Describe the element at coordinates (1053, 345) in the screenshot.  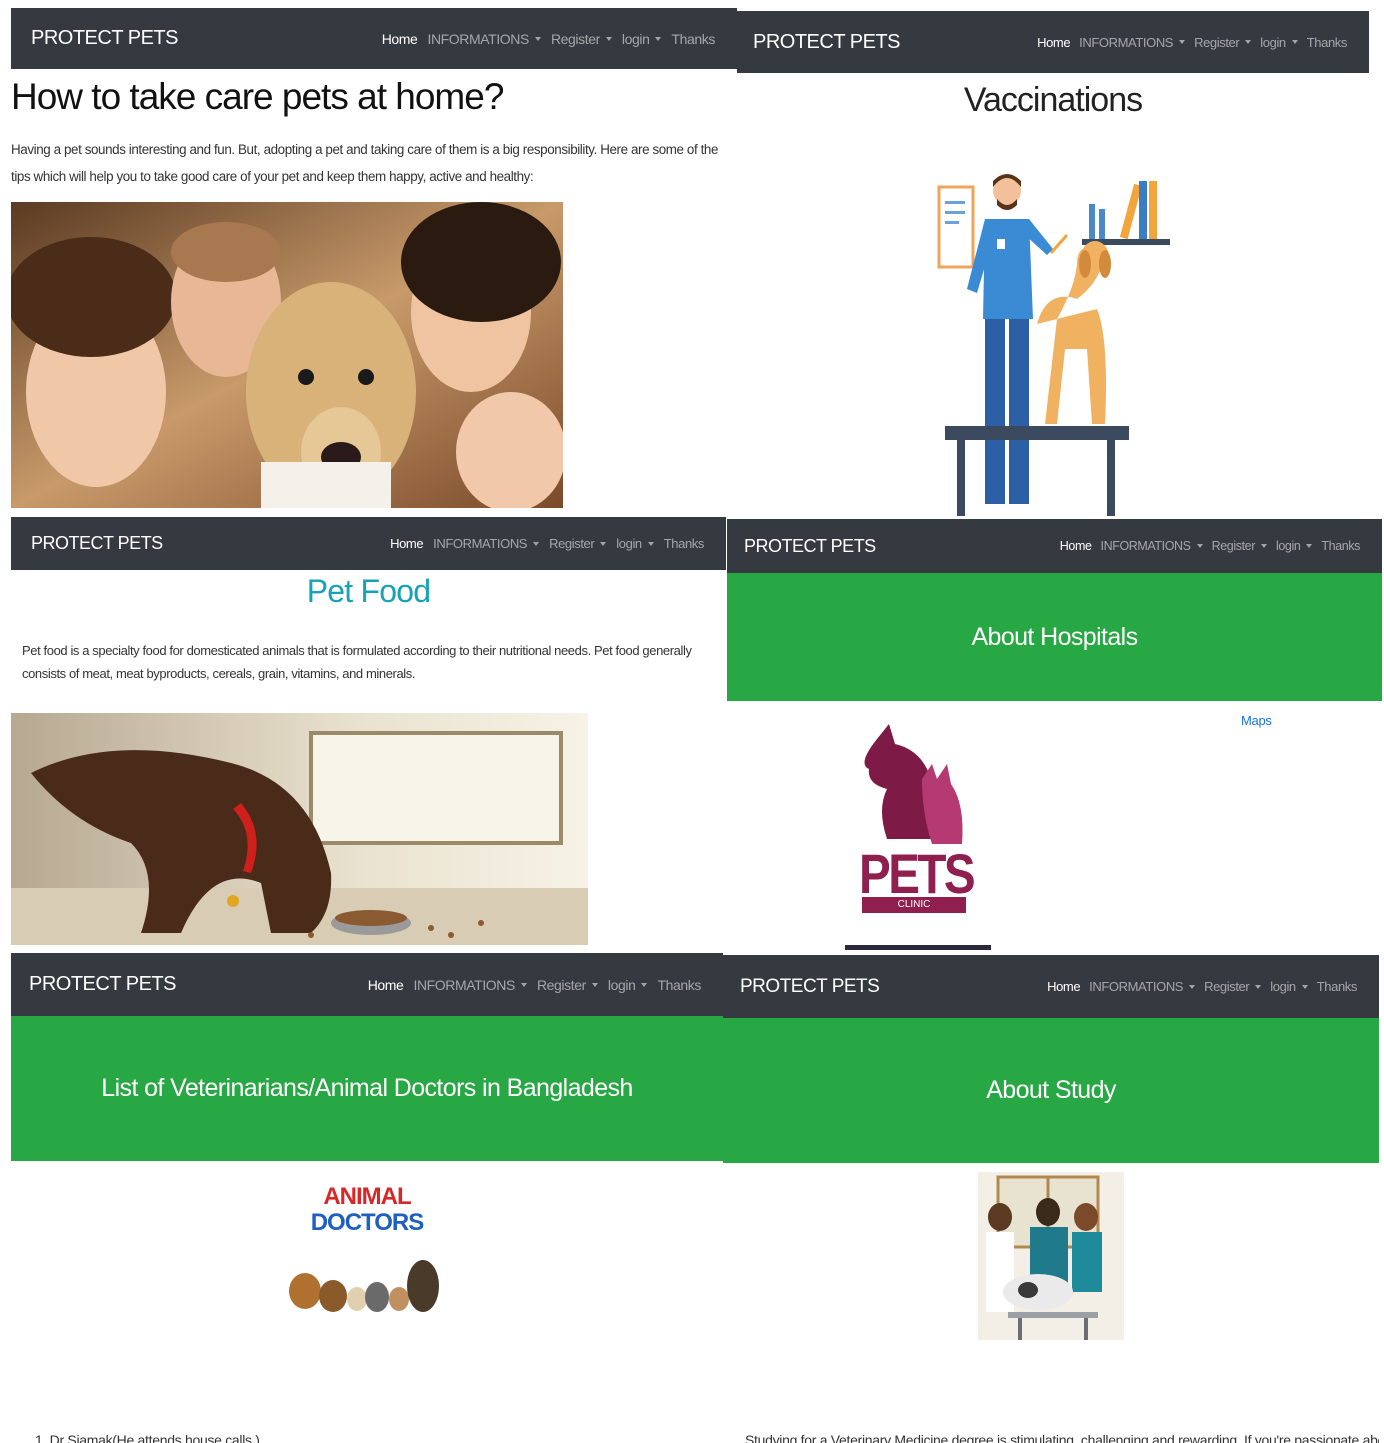
I see `vet-vaccinating-dog-illustration` at that location.